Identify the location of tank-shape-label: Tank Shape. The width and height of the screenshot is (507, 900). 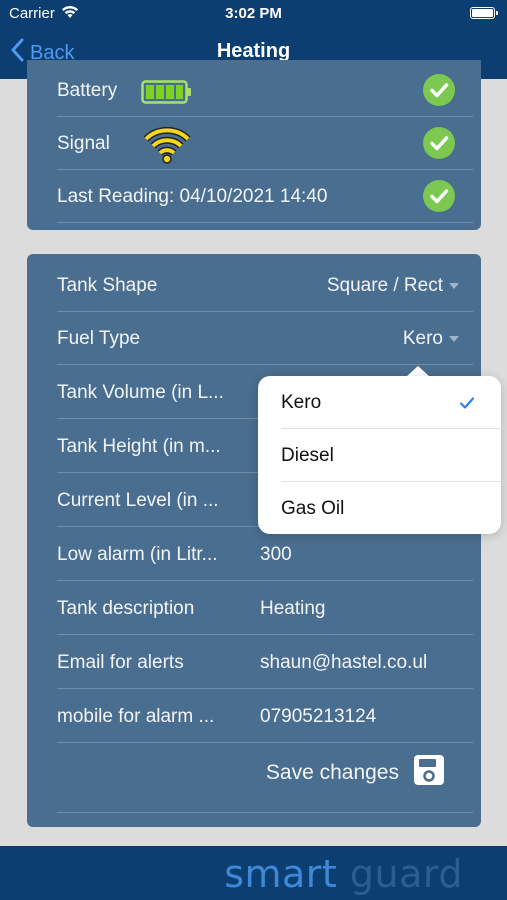
(107, 285).